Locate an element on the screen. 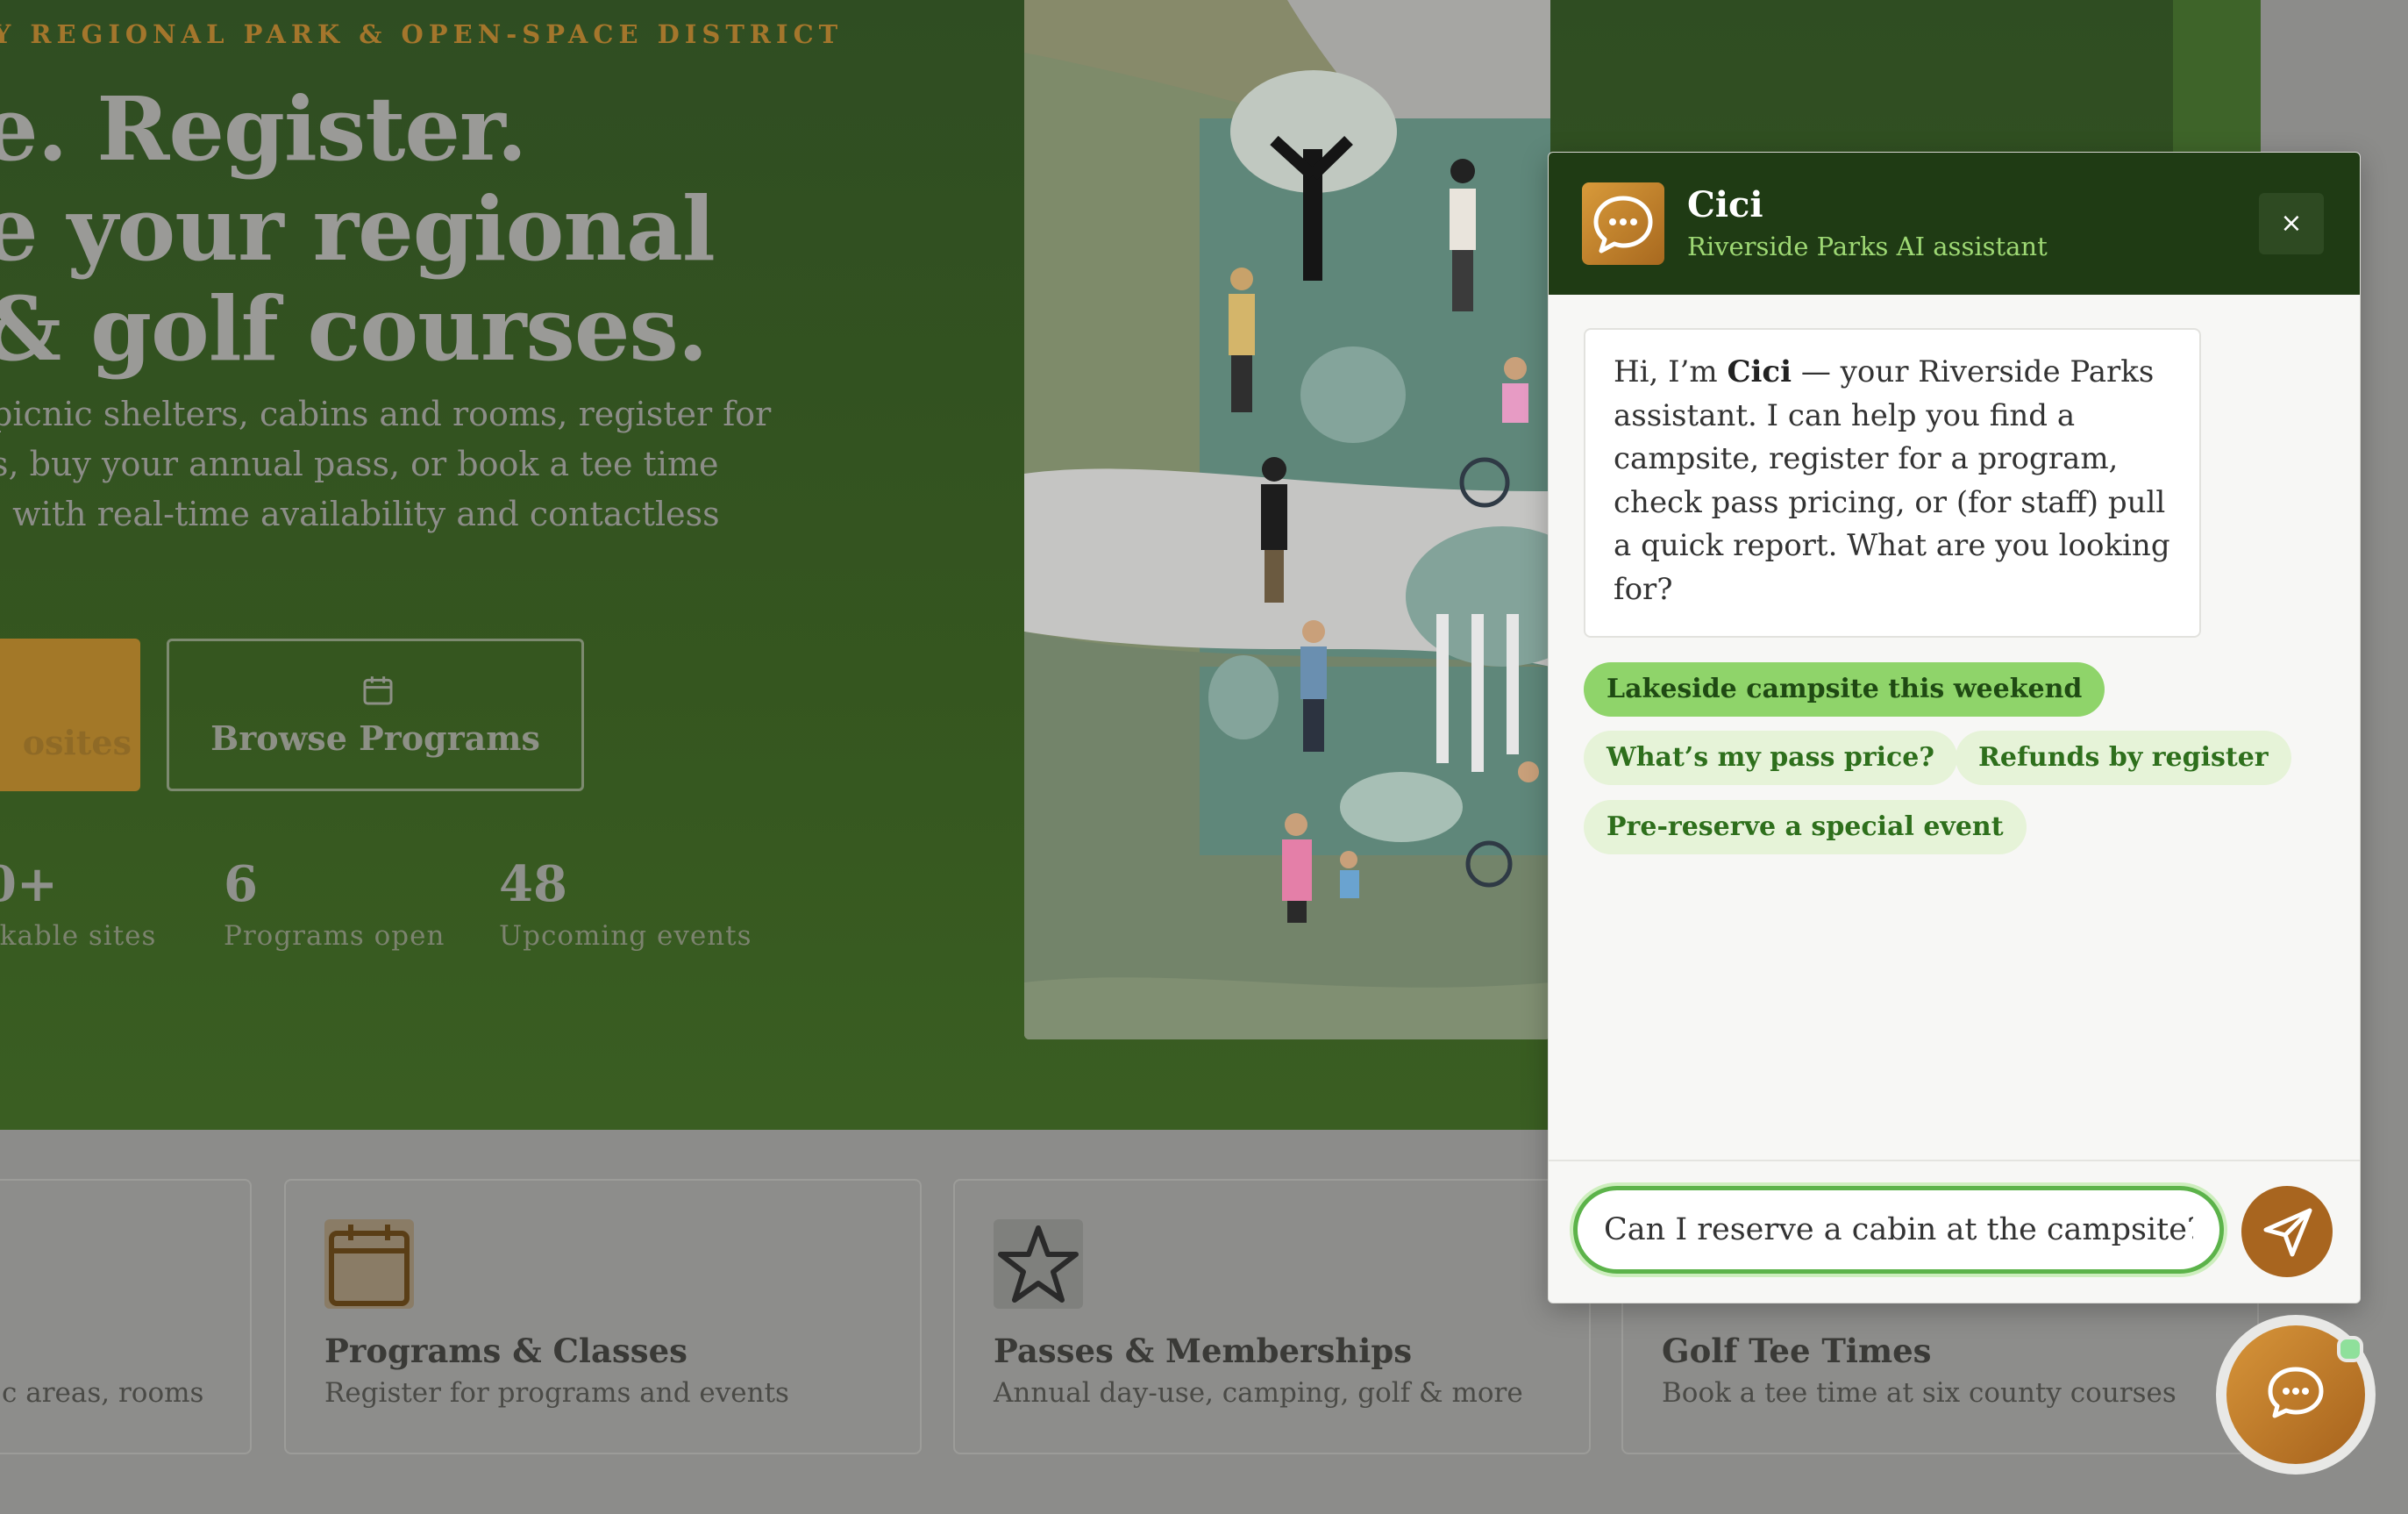 The width and height of the screenshot is (2408, 1514). find-campsites-label: osites is located at coordinates (77, 742).